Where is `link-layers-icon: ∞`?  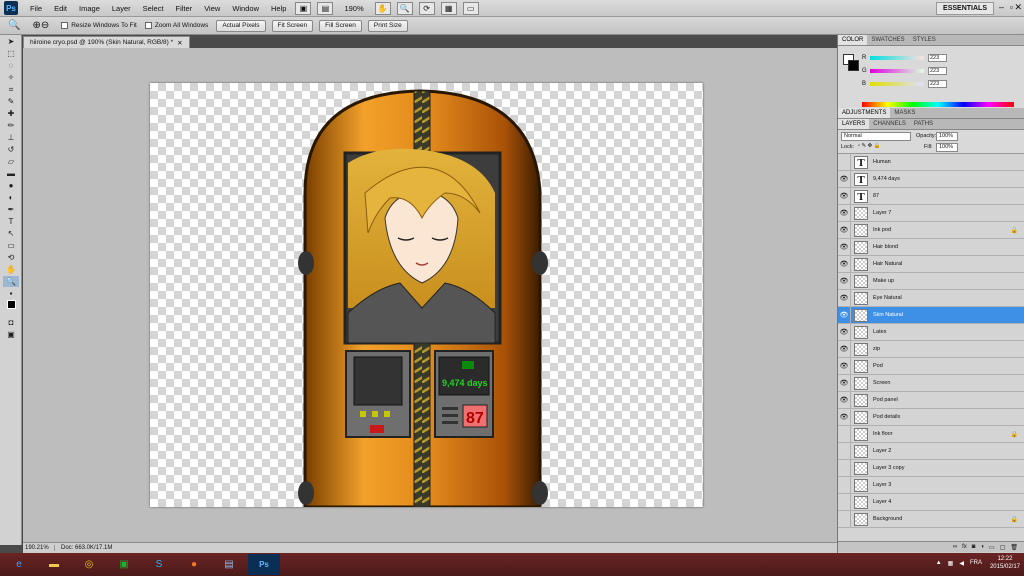
link-layers-icon: ∞ is located at coordinates (955, 547).